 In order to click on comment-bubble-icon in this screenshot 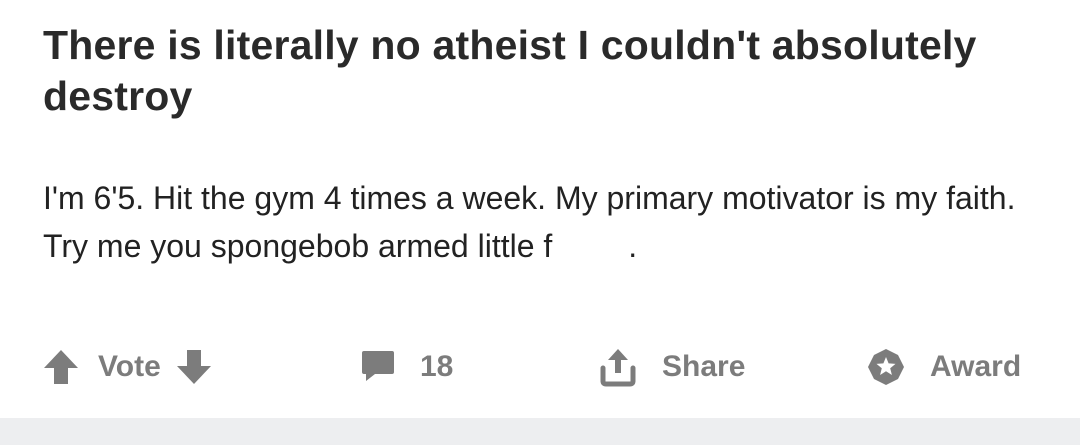, I will do `click(378, 366)`.